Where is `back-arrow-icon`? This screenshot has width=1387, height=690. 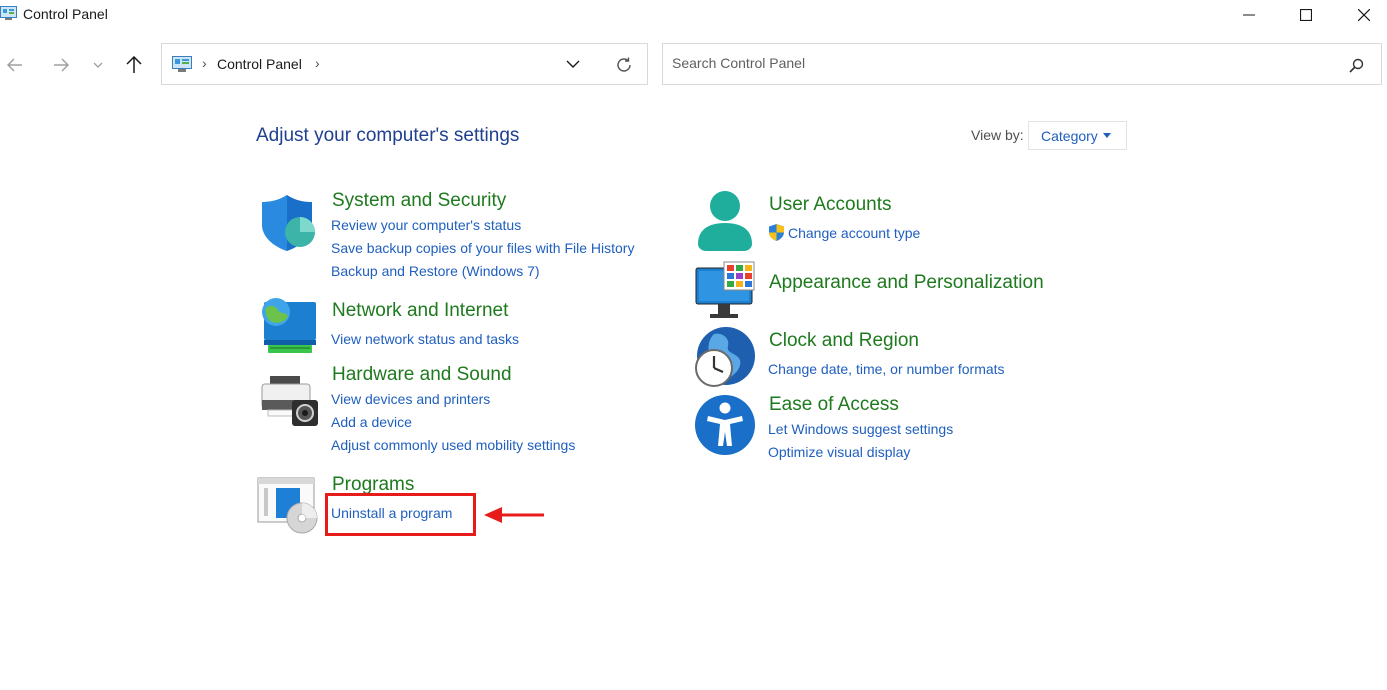
back-arrow-icon is located at coordinates (14, 65).